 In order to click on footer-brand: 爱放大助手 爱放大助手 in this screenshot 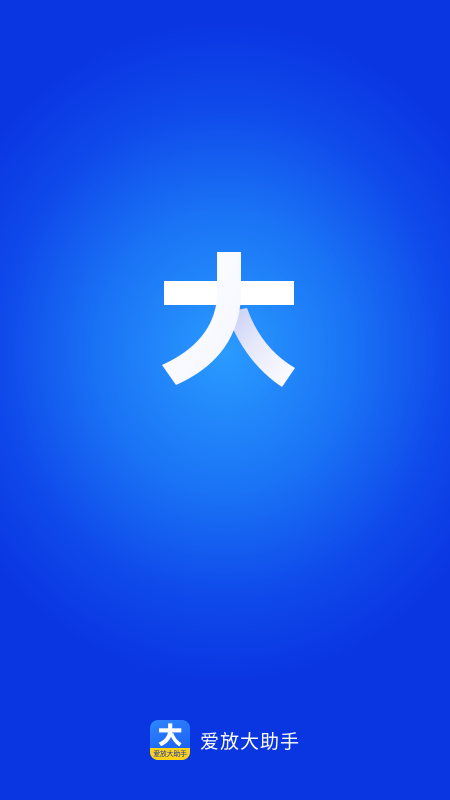, I will do `click(225, 740)`.